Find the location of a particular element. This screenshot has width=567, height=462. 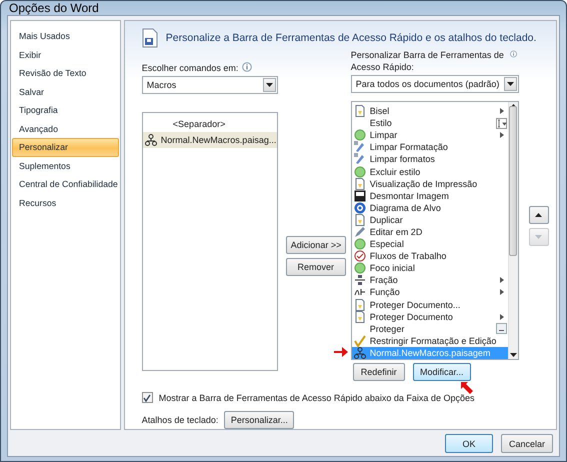

list-item: Bisel is located at coordinates (430, 111).